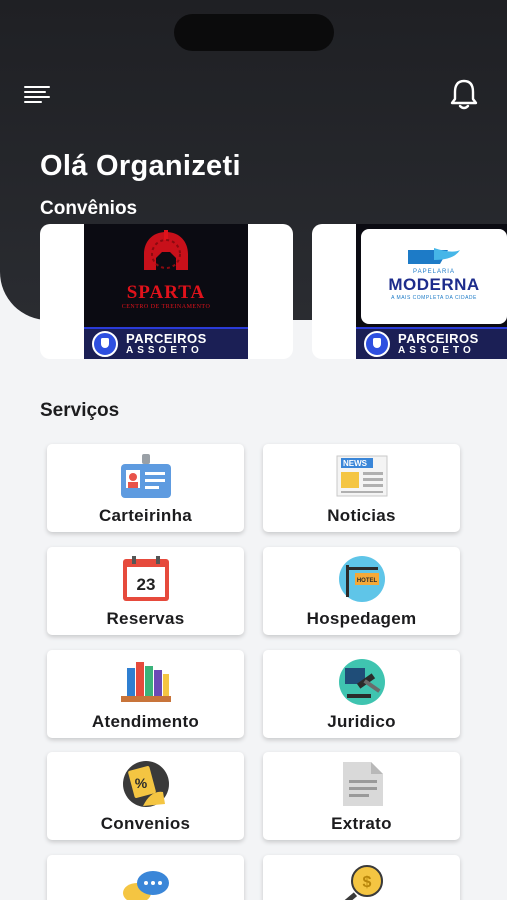  What do you see at coordinates (145, 515) in the screenshot?
I see `service-label: Carteirinha` at bounding box center [145, 515].